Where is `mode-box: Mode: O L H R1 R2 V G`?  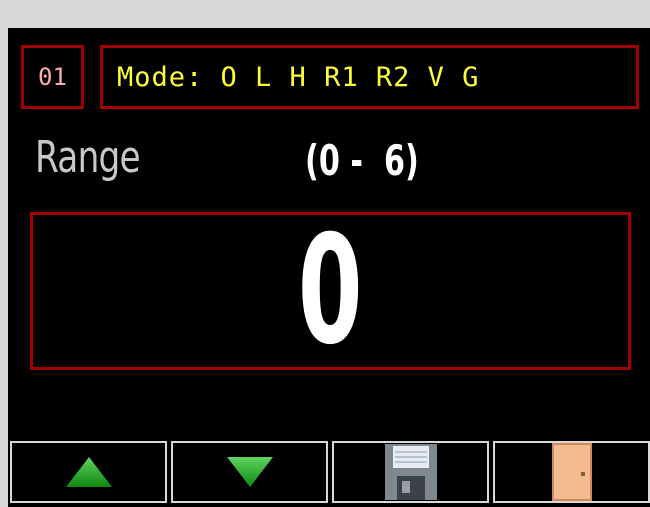 mode-box: Mode: O L H R1 R2 V G is located at coordinates (369, 77).